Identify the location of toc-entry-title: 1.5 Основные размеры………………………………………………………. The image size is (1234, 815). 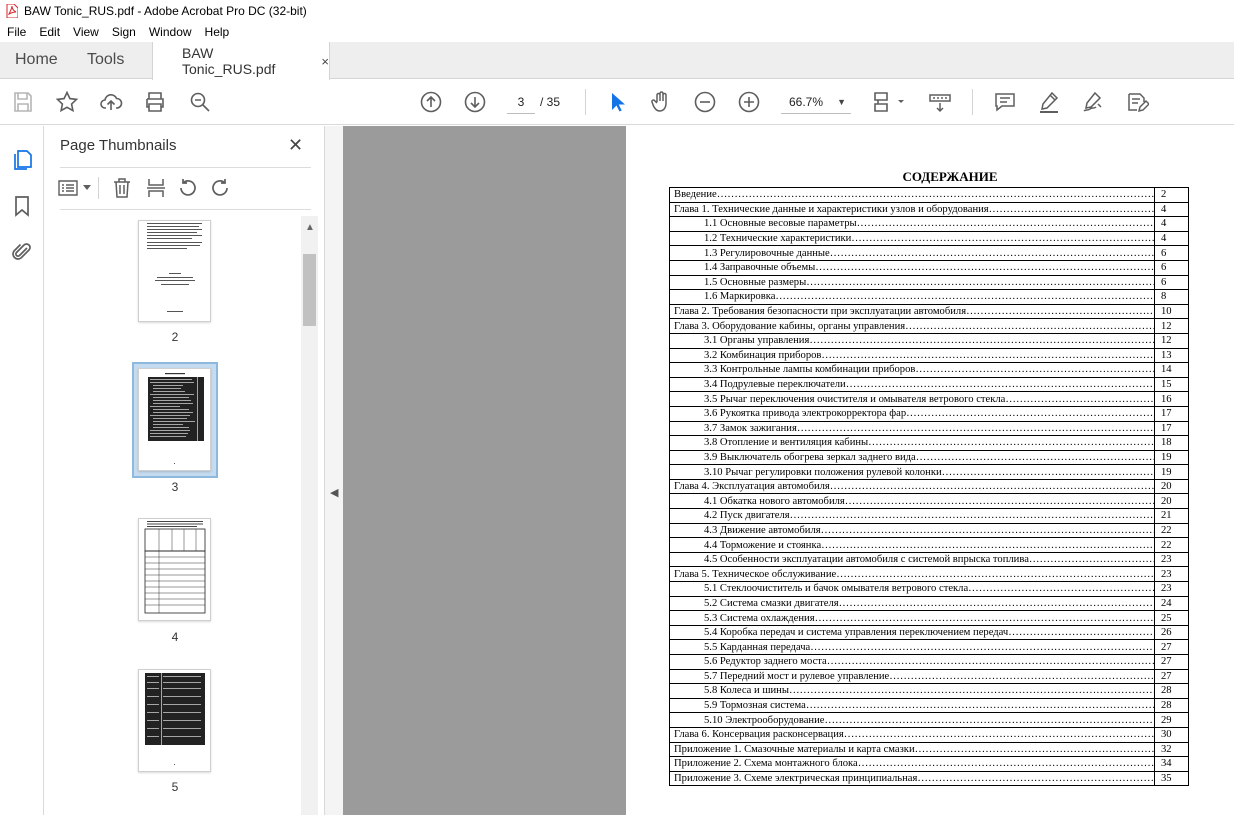
(912, 282).